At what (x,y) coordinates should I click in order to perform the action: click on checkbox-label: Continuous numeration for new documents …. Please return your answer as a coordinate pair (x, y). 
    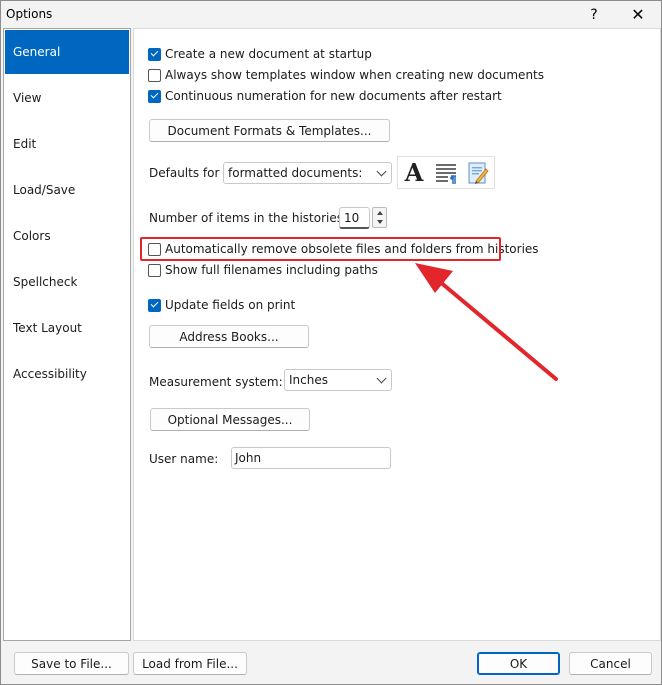
    Looking at the image, I should click on (333, 96).